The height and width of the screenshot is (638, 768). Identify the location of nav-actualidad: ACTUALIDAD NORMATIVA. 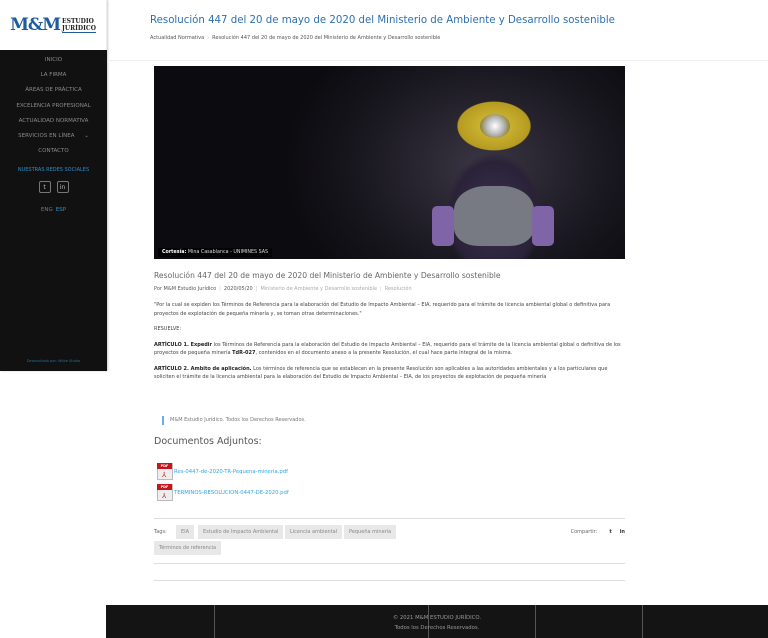
(53, 121).